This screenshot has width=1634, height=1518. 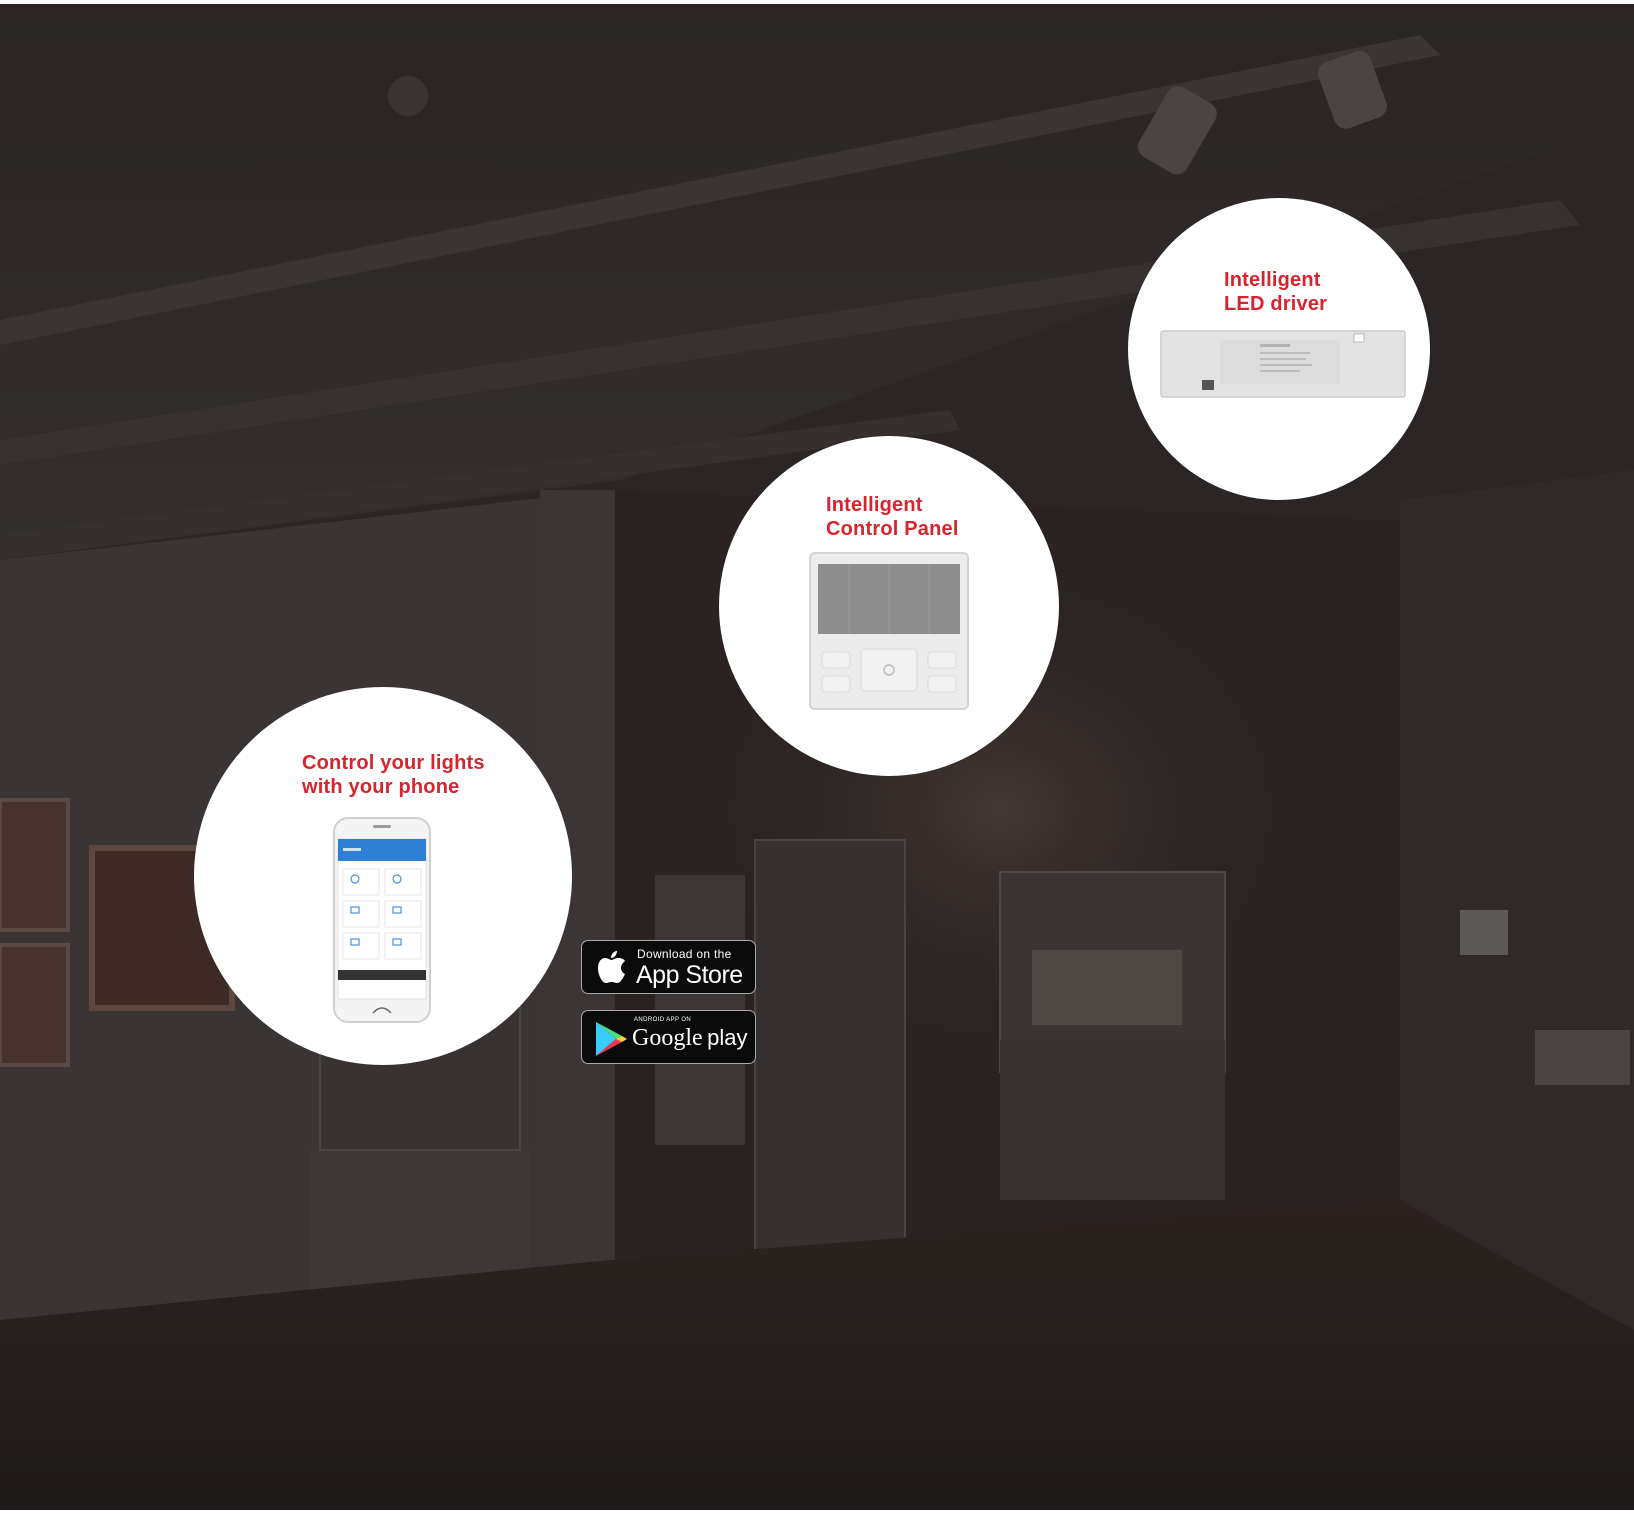 I want to click on phone-title-line2: with your phone, so click(x=381, y=787).